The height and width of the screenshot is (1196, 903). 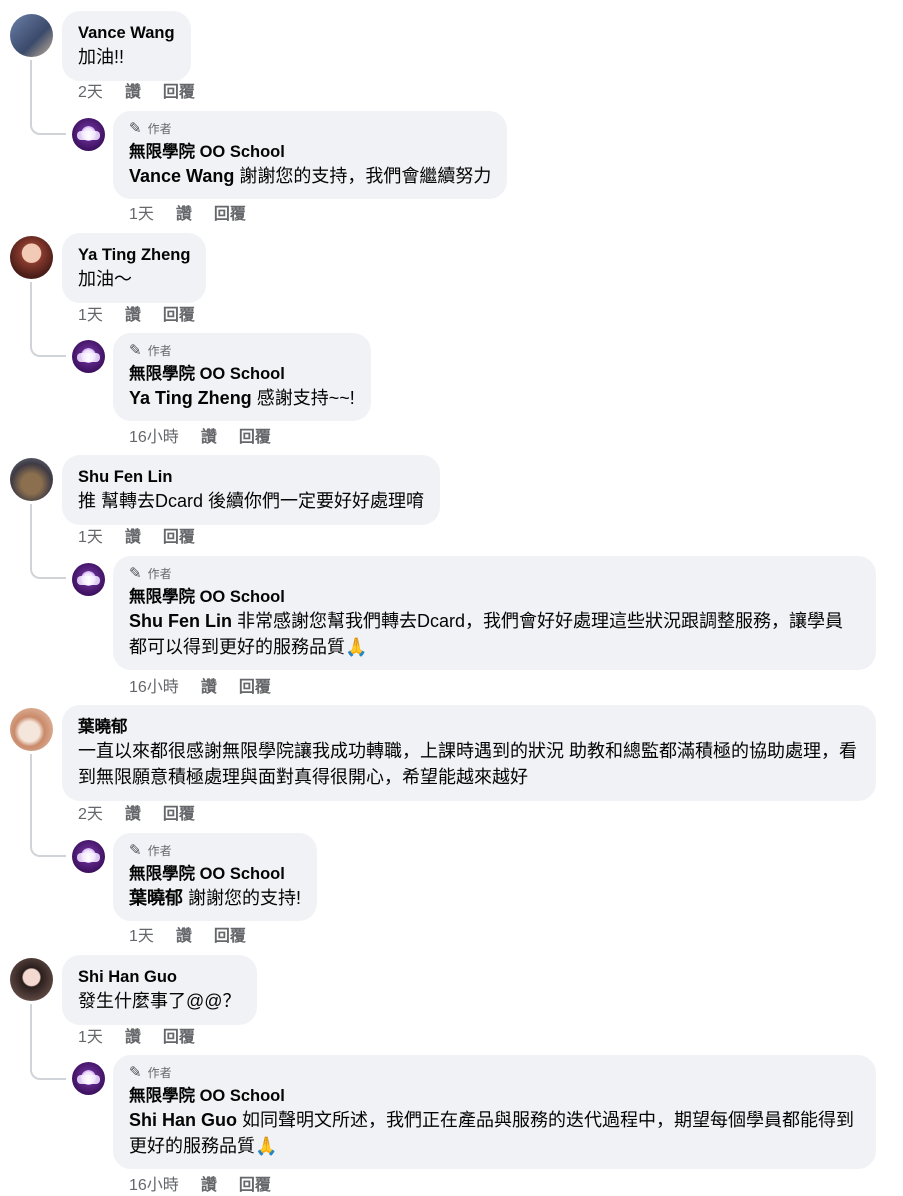 What do you see at coordinates (156, 898) in the screenshot?
I see `mention: 葉曉郁` at bounding box center [156, 898].